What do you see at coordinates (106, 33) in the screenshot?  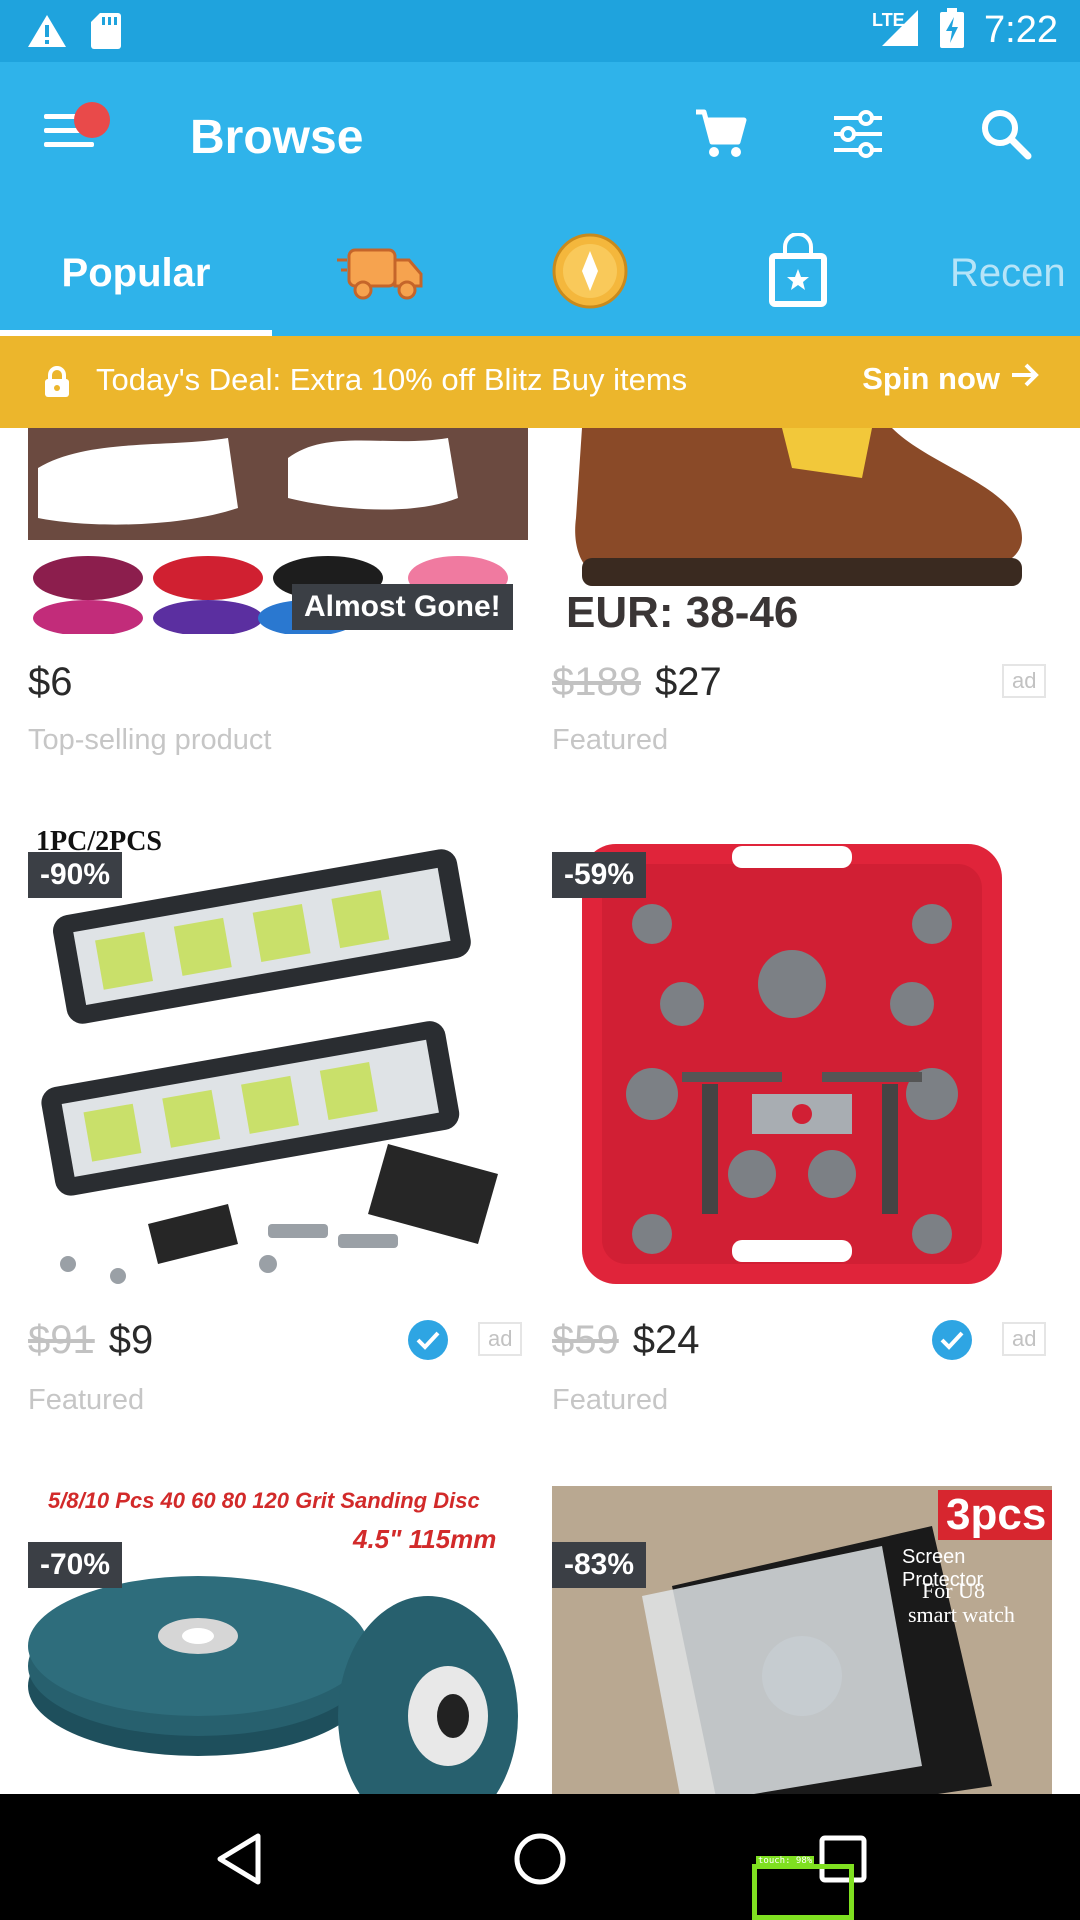 I see `sd-card-icon` at bounding box center [106, 33].